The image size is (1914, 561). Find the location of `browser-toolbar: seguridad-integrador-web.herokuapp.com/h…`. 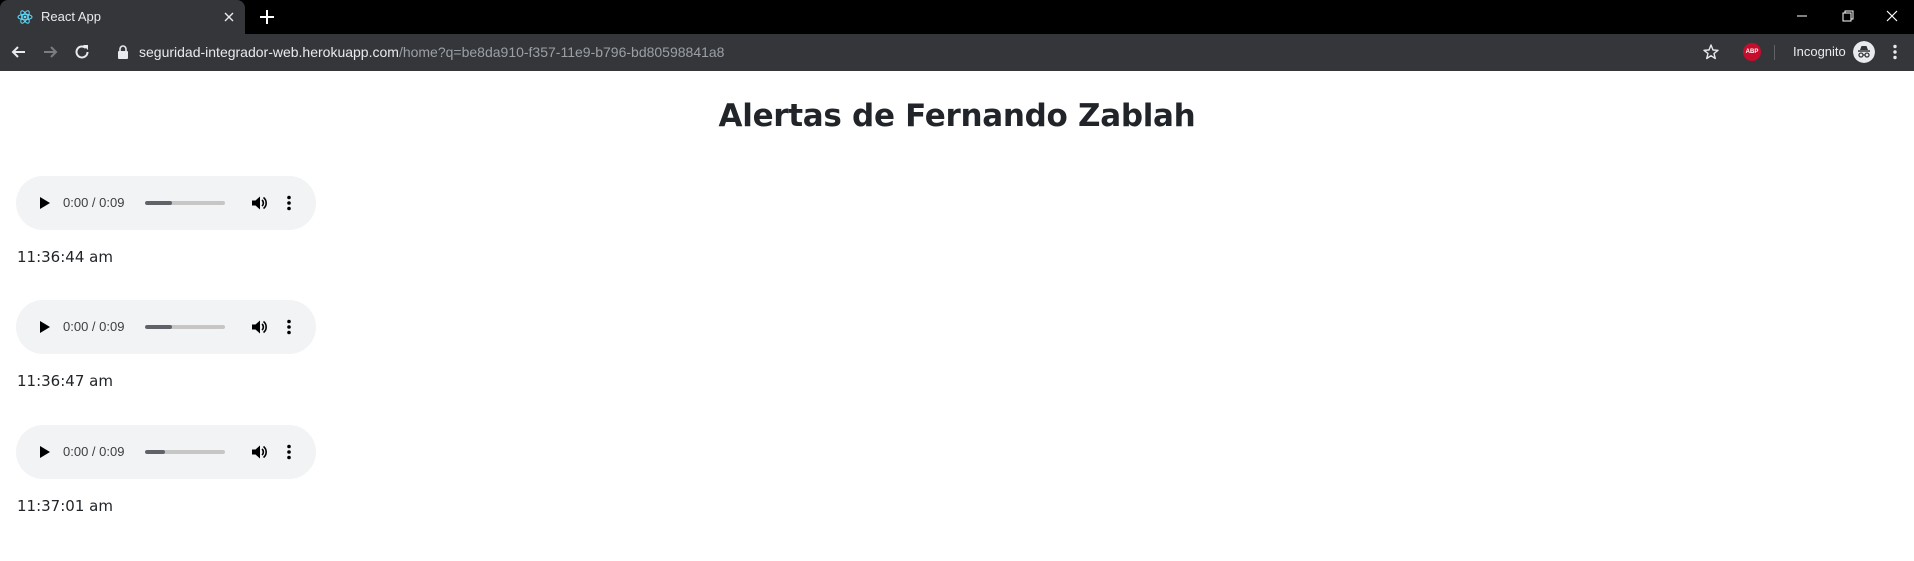

browser-toolbar: seguridad-integrador-web.herokuapp.com/h… is located at coordinates (957, 52).